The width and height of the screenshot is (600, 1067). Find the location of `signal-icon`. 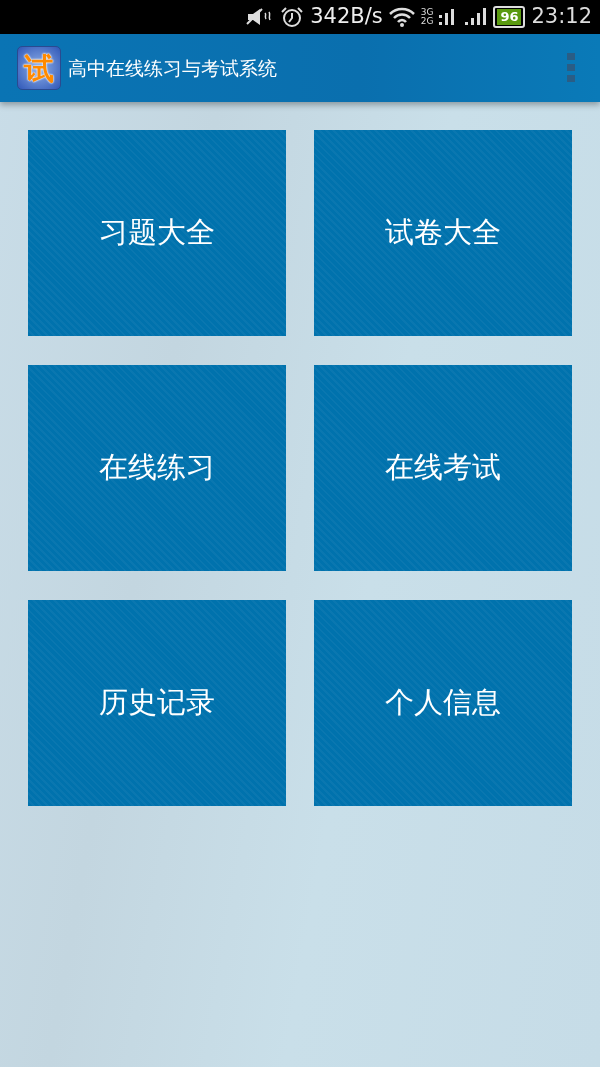

signal-icon is located at coordinates (476, 17).